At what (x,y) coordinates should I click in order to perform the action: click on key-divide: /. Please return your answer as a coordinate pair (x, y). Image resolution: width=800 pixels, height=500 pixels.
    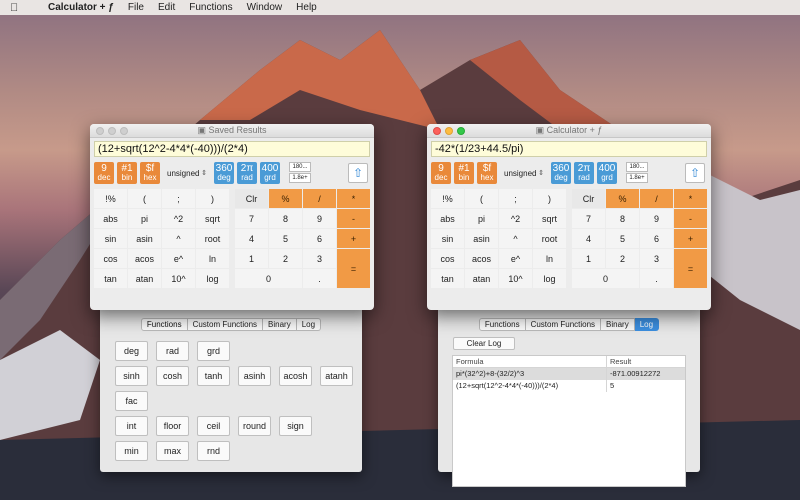
    Looking at the image, I should click on (656, 198).